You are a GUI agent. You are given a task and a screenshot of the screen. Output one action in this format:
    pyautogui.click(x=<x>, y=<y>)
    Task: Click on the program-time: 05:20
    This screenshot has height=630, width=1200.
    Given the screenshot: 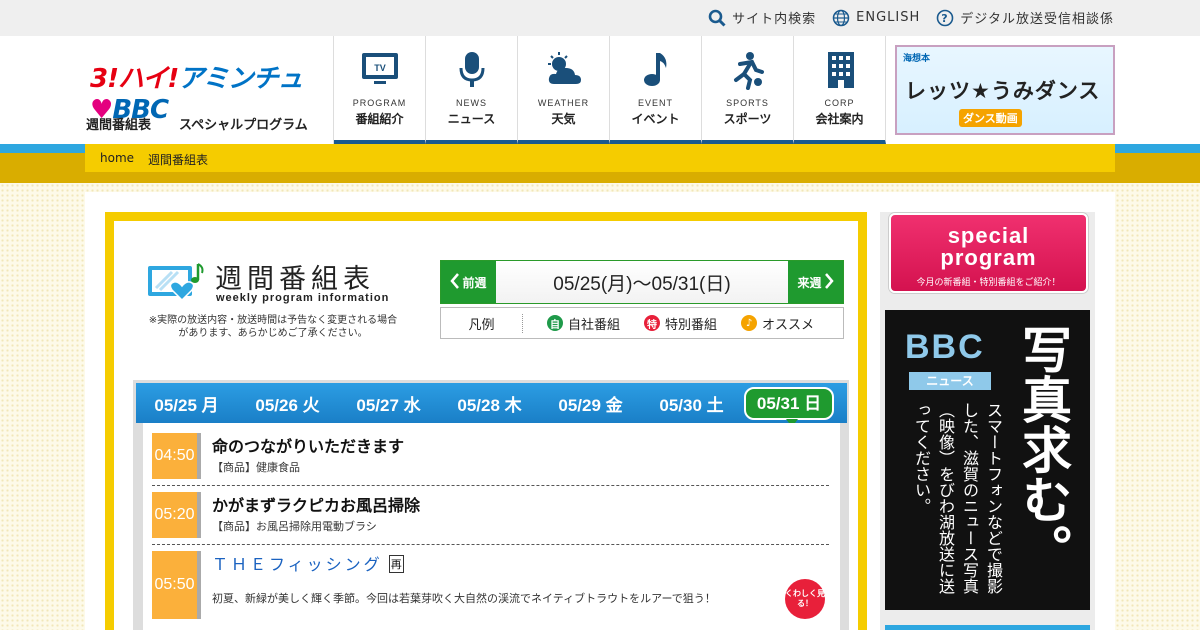 What is the action you would take?
    pyautogui.click(x=176, y=515)
    